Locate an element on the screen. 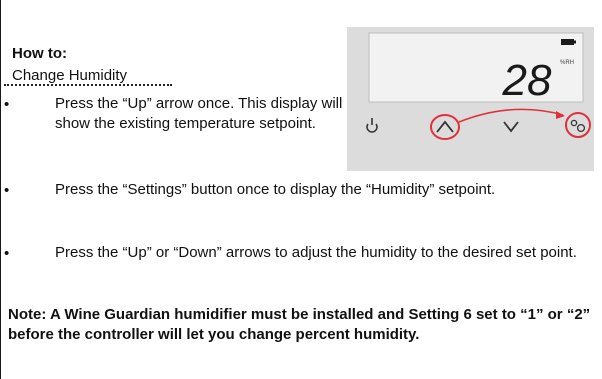  display-unit: %RH is located at coordinates (567, 63).